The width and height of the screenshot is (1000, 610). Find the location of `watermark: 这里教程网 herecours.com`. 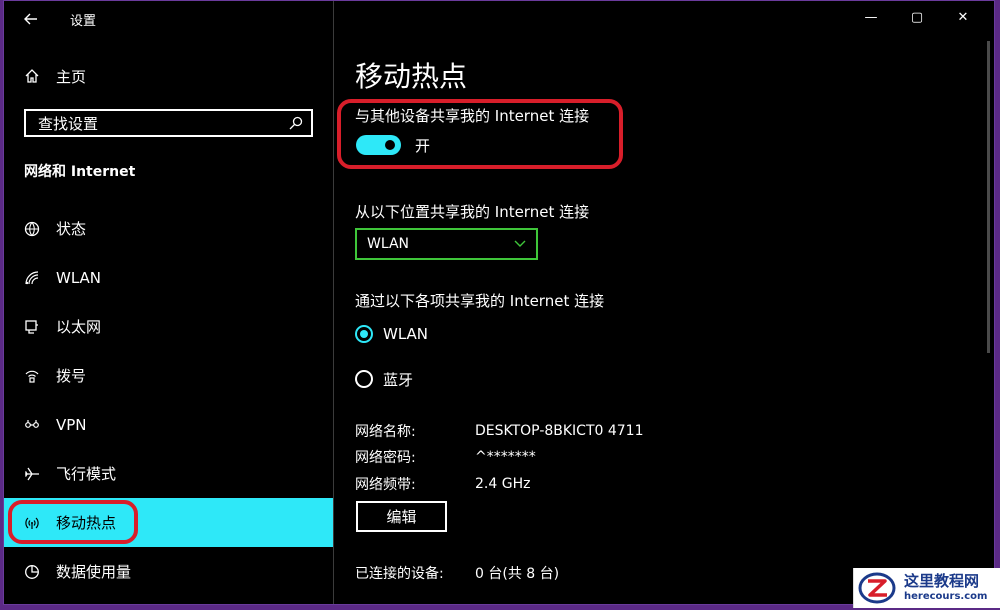

watermark: 这里教程网 herecours.com is located at coordinates (926, 588).